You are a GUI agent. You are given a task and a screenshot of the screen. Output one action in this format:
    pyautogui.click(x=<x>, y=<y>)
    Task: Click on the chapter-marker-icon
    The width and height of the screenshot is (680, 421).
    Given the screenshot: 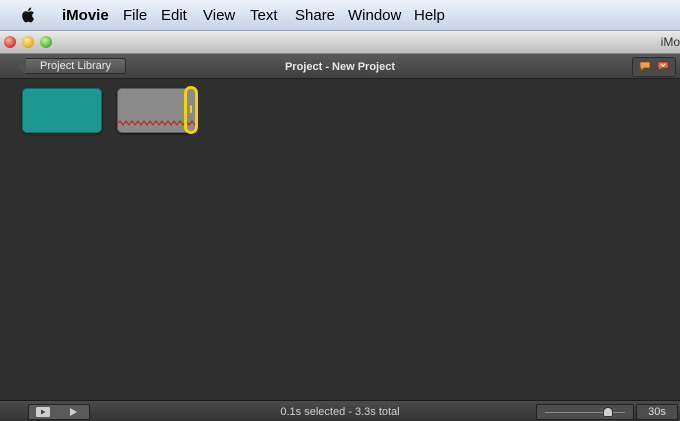 What is the action you would take?
    pyautogui.click(x=663, y=66)
    